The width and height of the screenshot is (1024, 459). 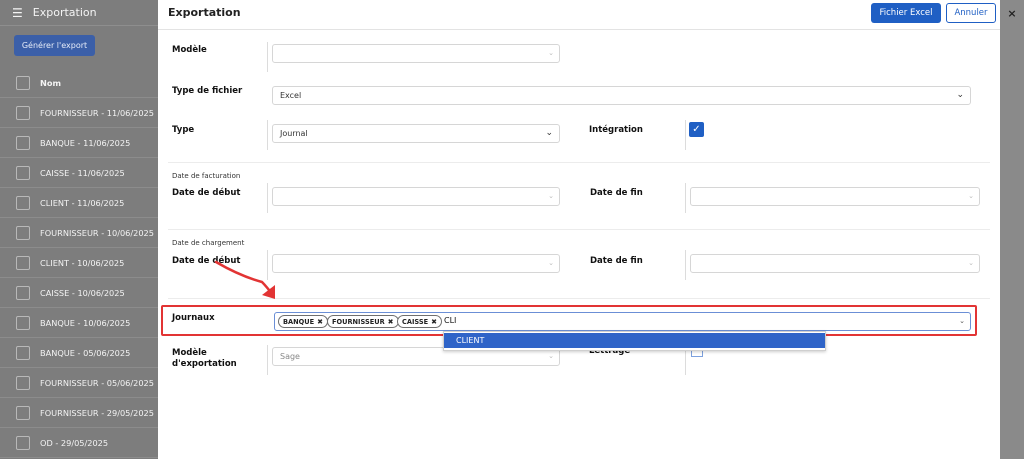 I want to click on row-label: FOURNISSEUR - 05/06/2025, so click(x=97, y=382).